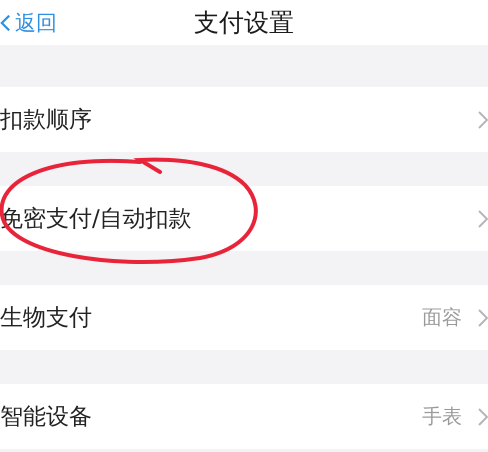 This screenshot has height=452, width=488. What do you see at coordinates (5, 22) in the screenshot?
I see `back-chevron-icon` at bounding box center [5, 22].